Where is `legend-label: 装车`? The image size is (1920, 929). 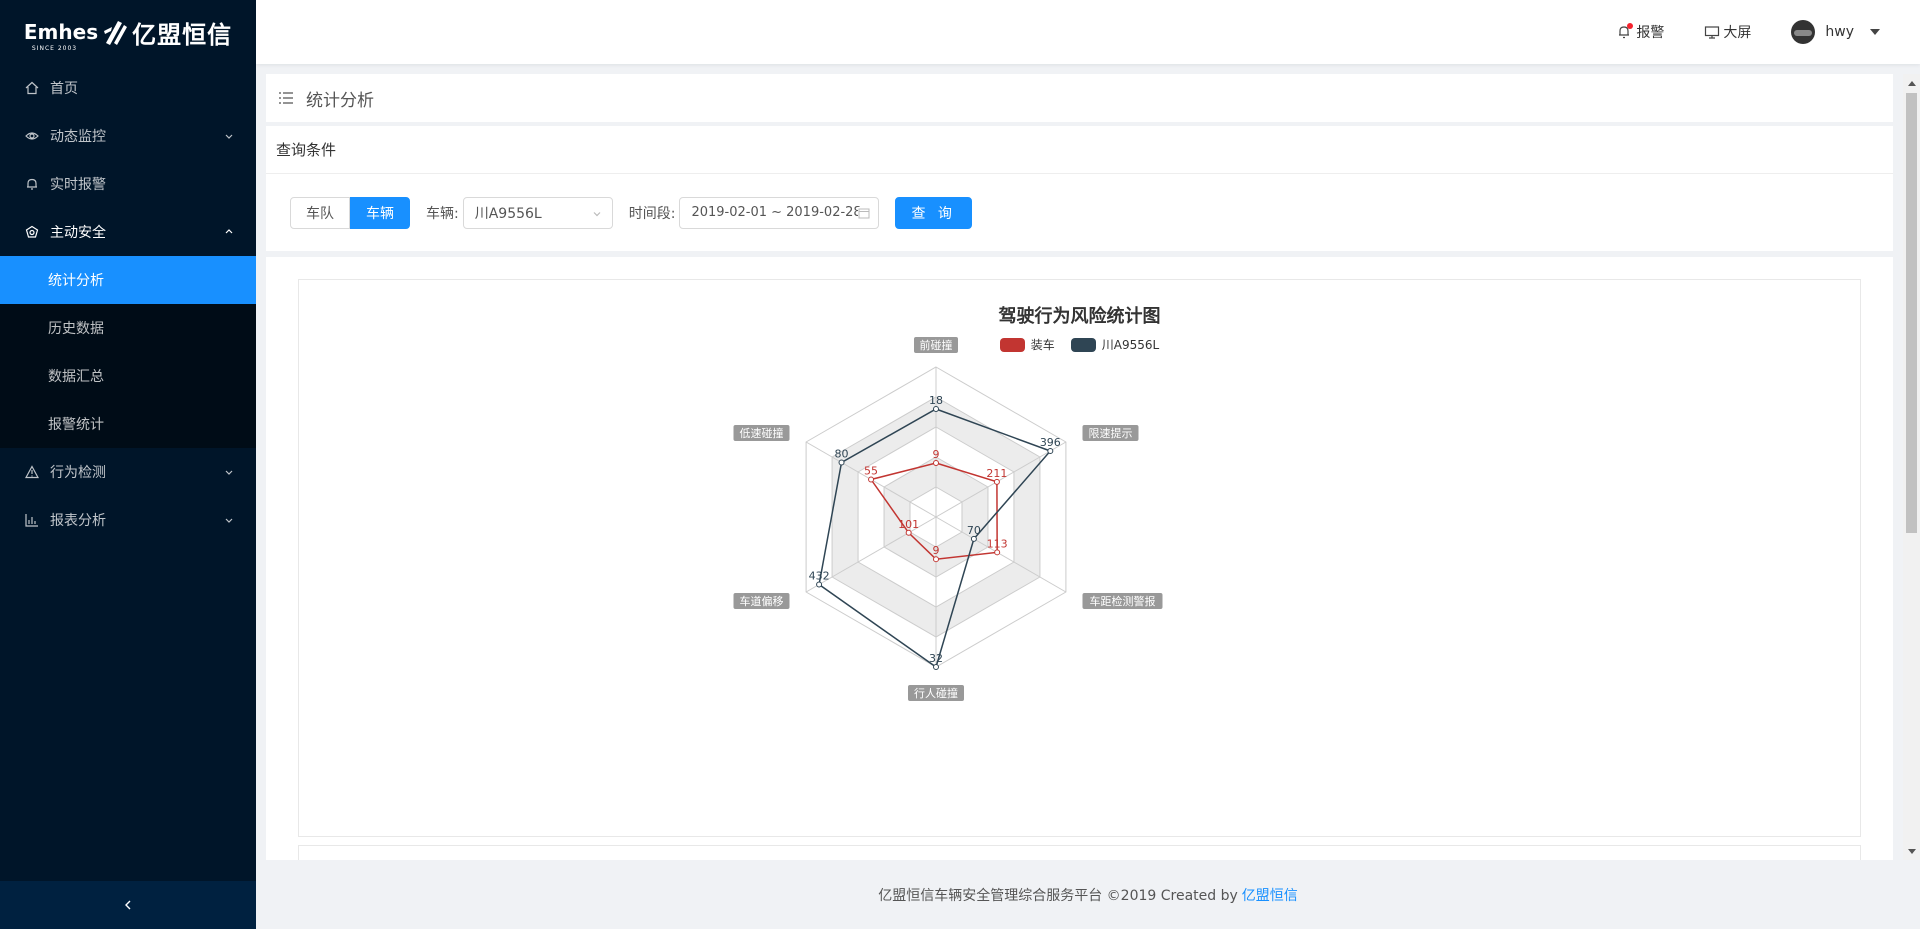
legend-label: 装车 is located at coordinates (1042, 345).